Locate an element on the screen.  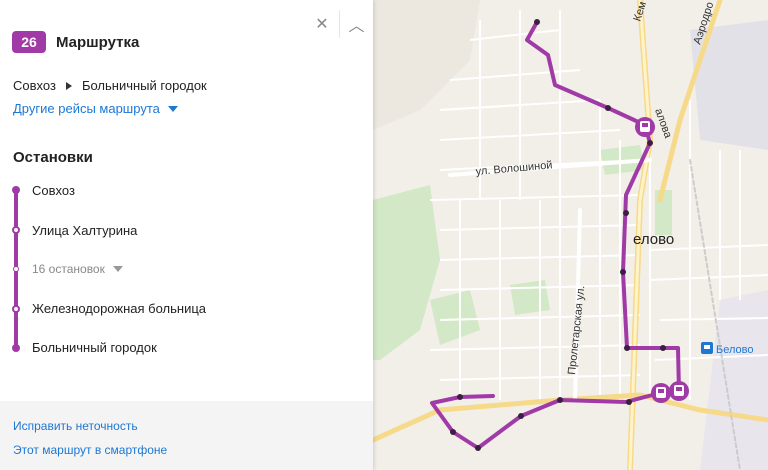
stop-item: Совхоз is located at coordinates (53, 190).